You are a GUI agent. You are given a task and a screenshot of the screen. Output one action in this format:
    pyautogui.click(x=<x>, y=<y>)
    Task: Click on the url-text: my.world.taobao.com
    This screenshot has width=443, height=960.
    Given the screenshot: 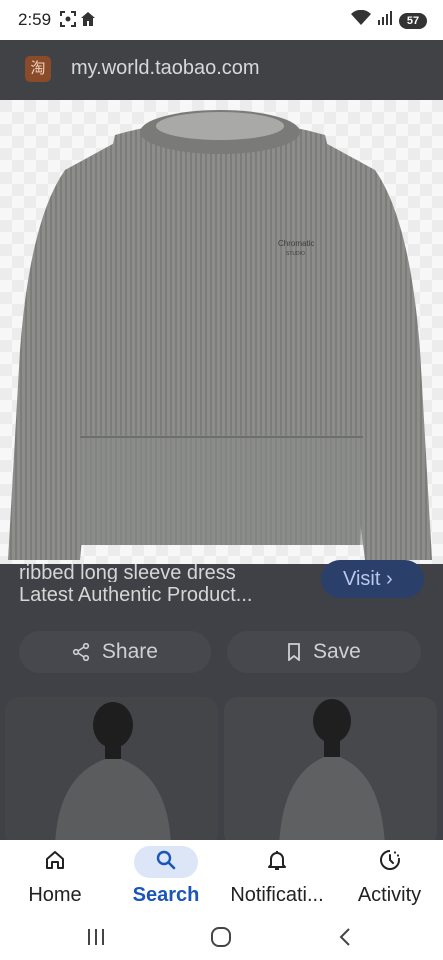 What is the action you would take?
    pyautogui.click(x=165, y=68)
    